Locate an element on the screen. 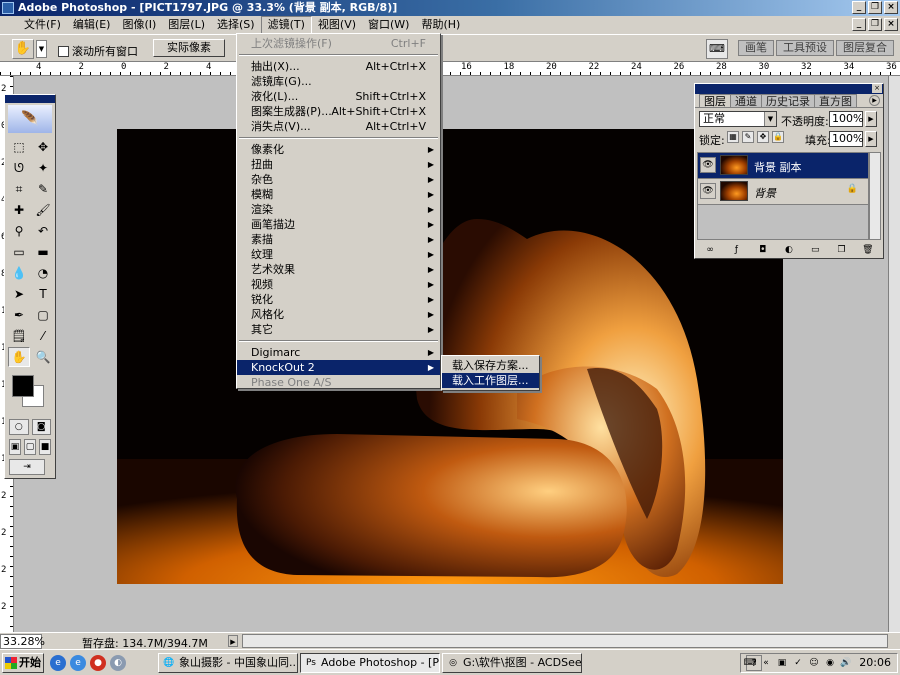 This screenshot has height=675, width=900. well-tool-presets: 工具预设 is located at coordinates (805, 48).